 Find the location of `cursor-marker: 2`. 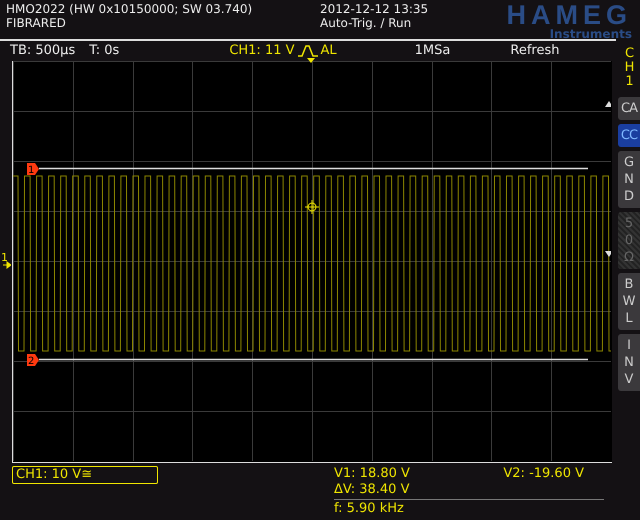

cursor-marker: 2 is located at coordinates (33, 360).